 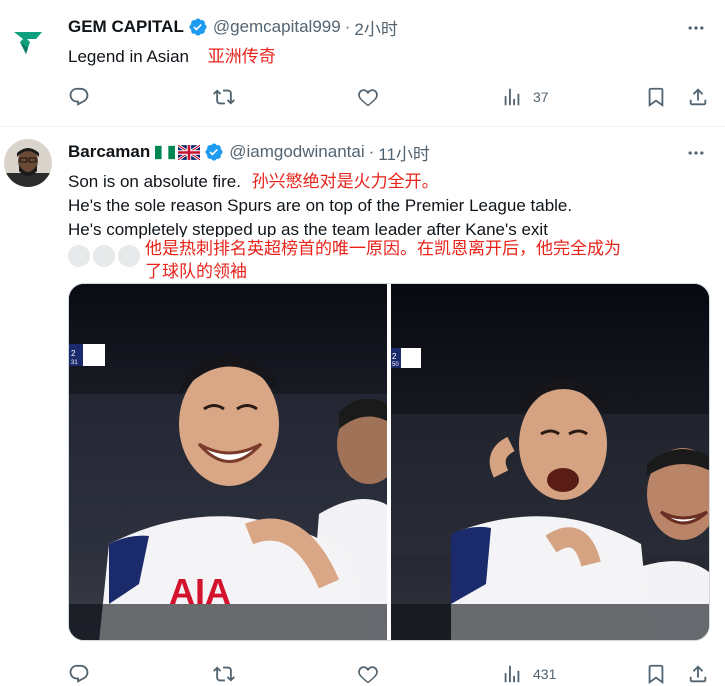 I want to click on gem-logo-icon, so click(x=28, y=43).